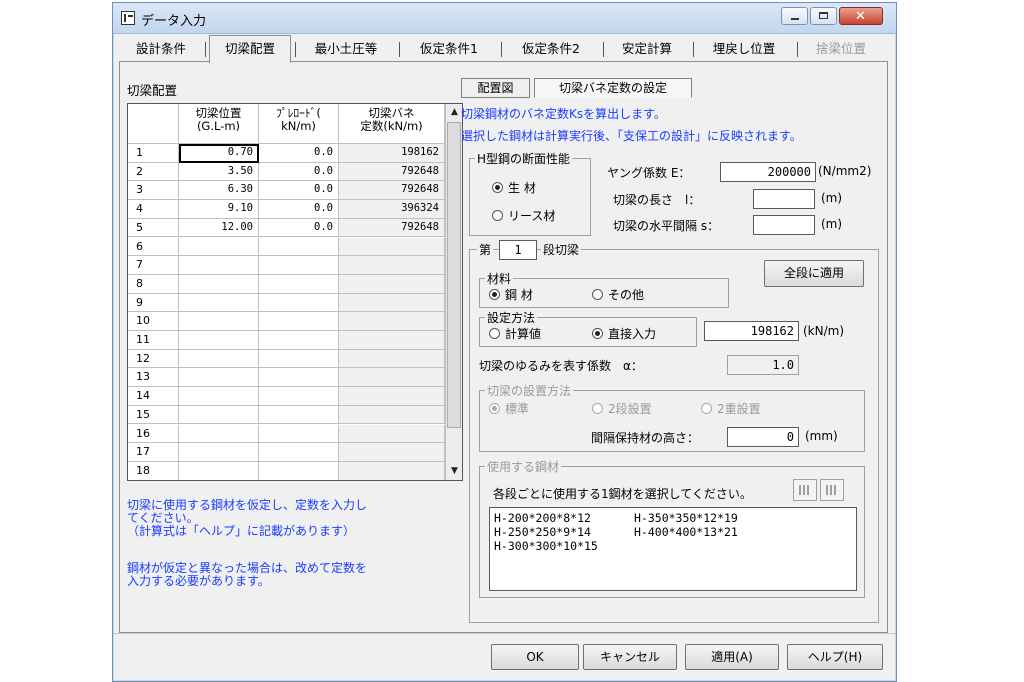 This screenshot has width=1024, height=682. Describe the element at coordinates (622, 494) in the screenshot. I see `steel-instruction: 各段ごとに使用する1鋼材を選択してください。` at that location.